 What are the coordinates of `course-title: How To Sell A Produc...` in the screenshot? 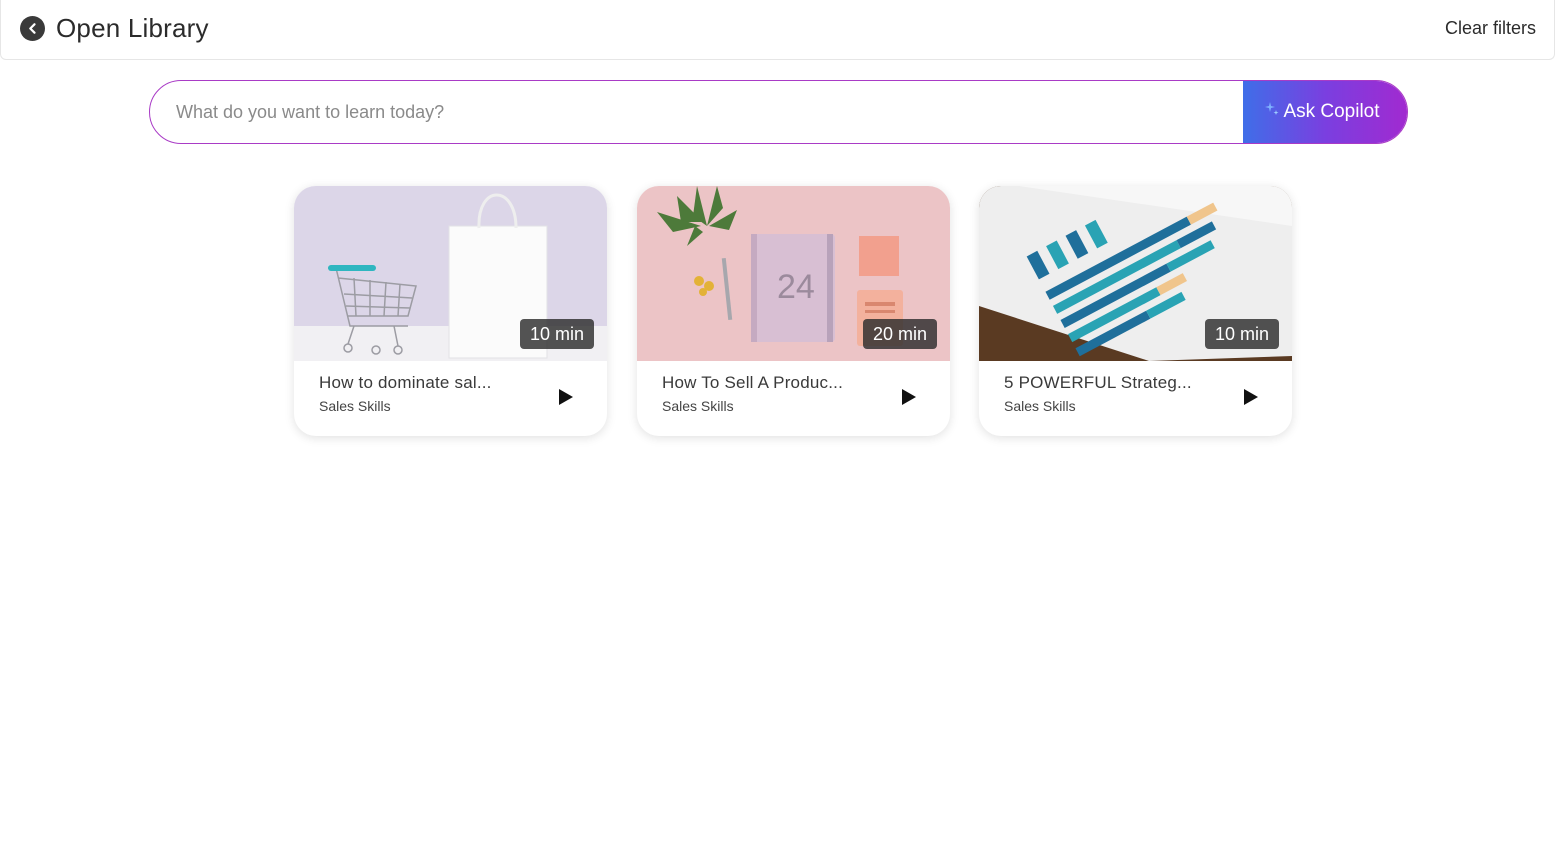 It's located at (752, 382).